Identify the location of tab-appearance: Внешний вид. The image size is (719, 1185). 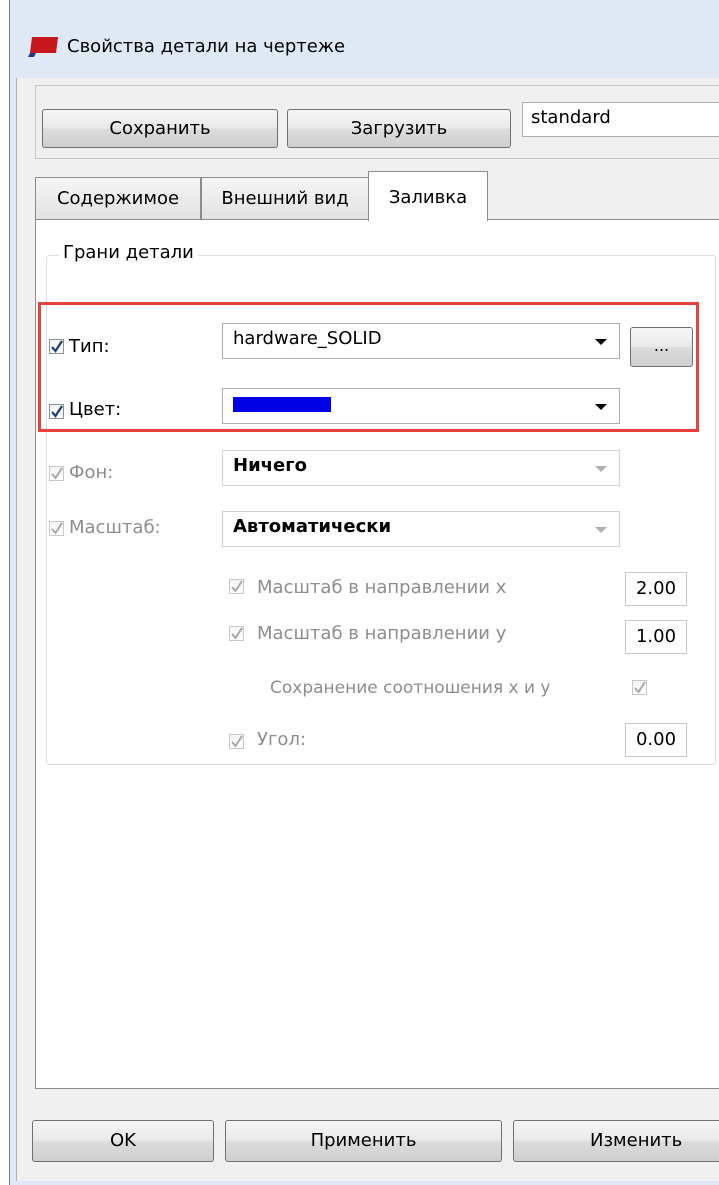
(285, 198).